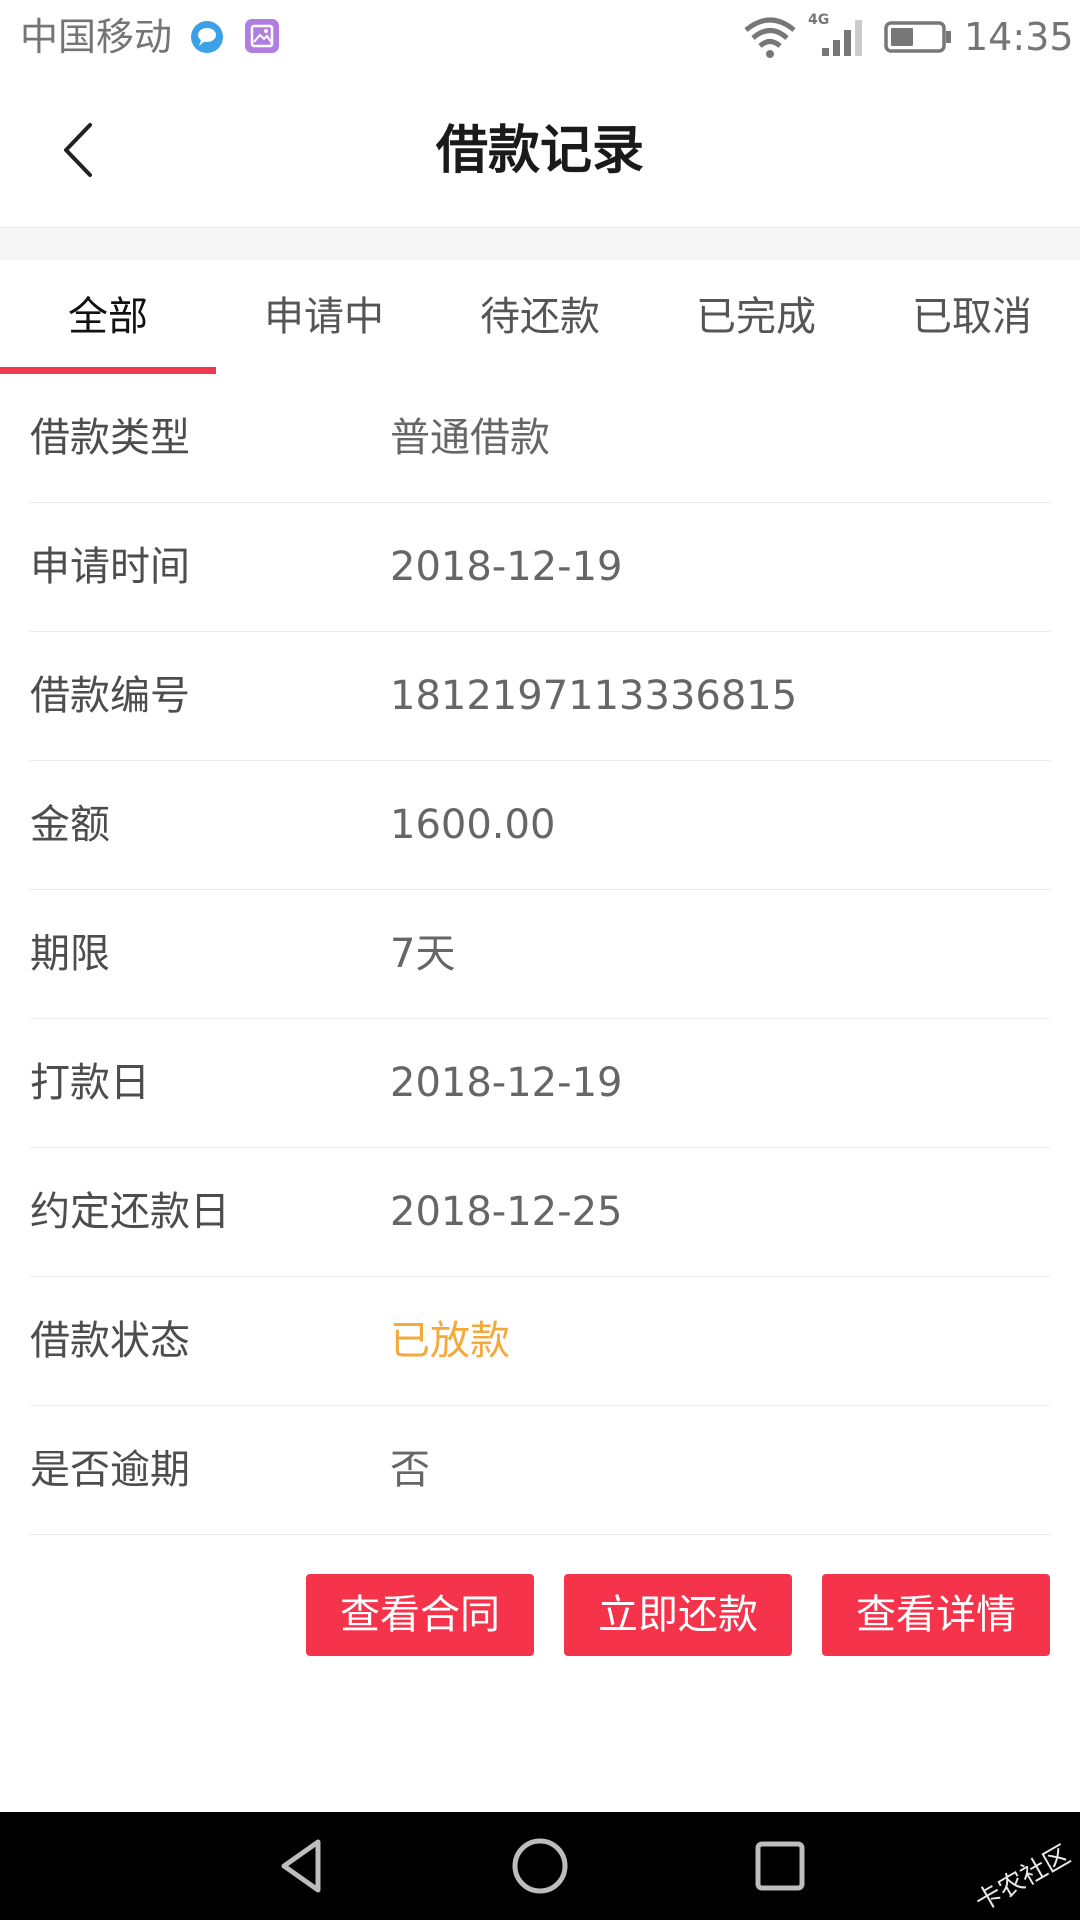 This screenshot has width=1080, height=1920. I want to click on carrier-name: 中国移动, so click(96, 37).